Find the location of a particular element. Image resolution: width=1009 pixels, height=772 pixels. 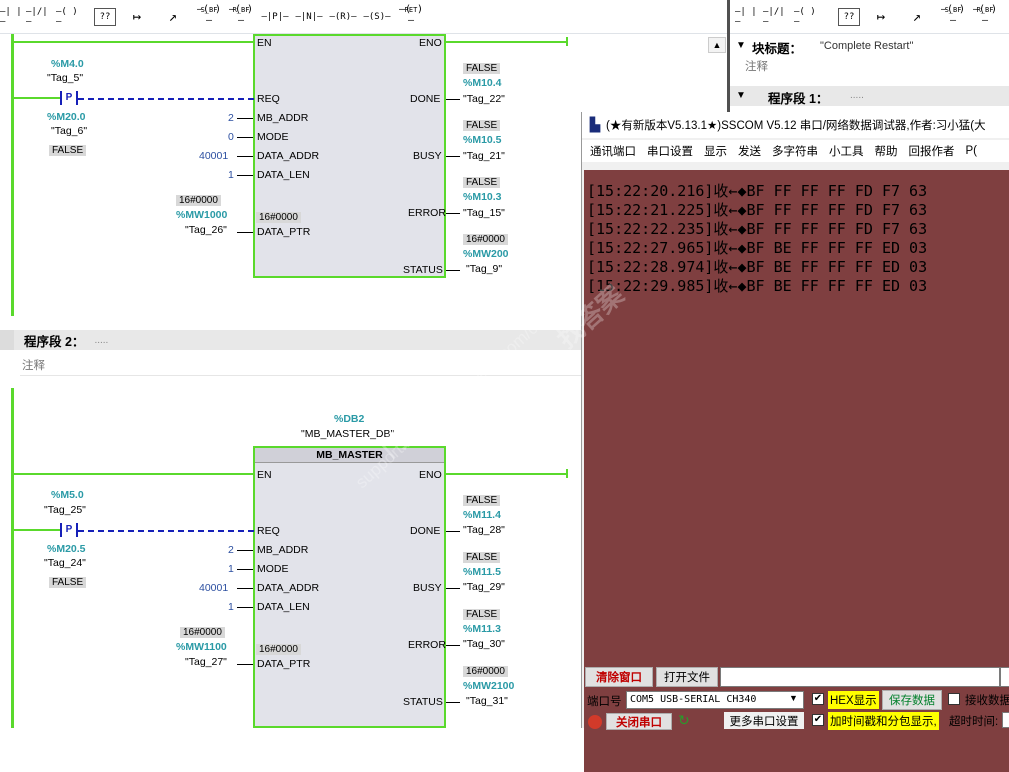

more-port-settings-button: 更多串口设置 is located at coordinates (764, 720).